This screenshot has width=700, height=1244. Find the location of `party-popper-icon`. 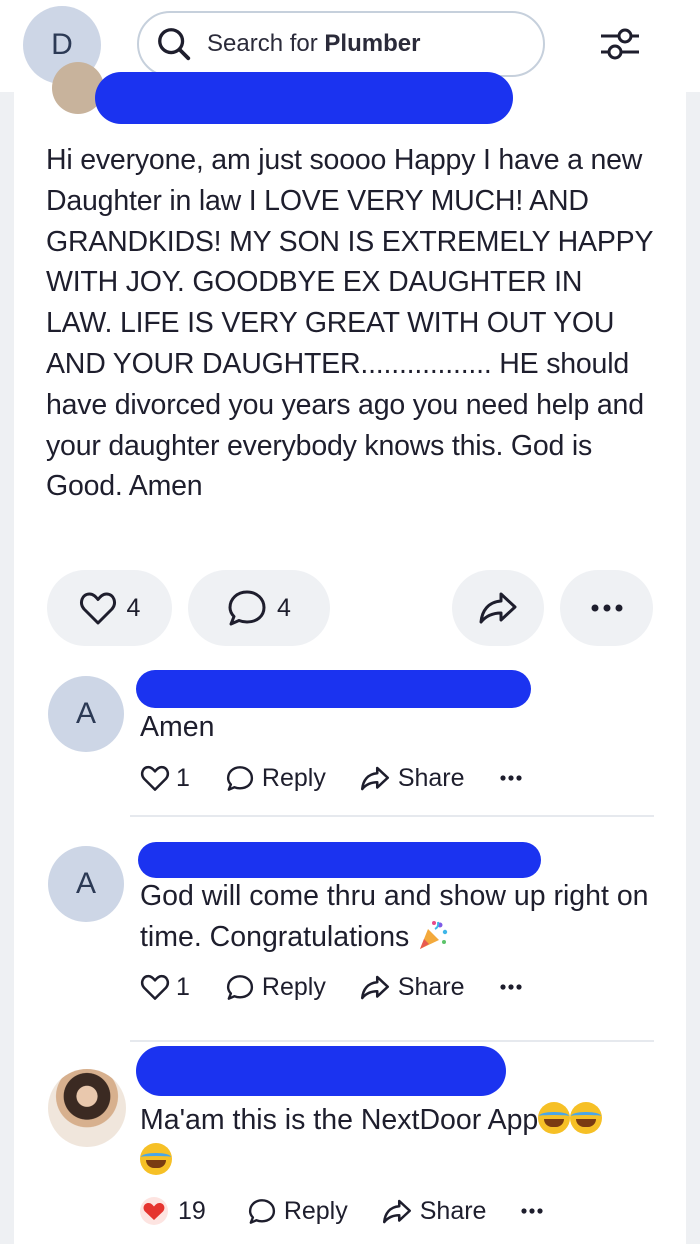

party-popper-icon is located at coordinates (434, 935).